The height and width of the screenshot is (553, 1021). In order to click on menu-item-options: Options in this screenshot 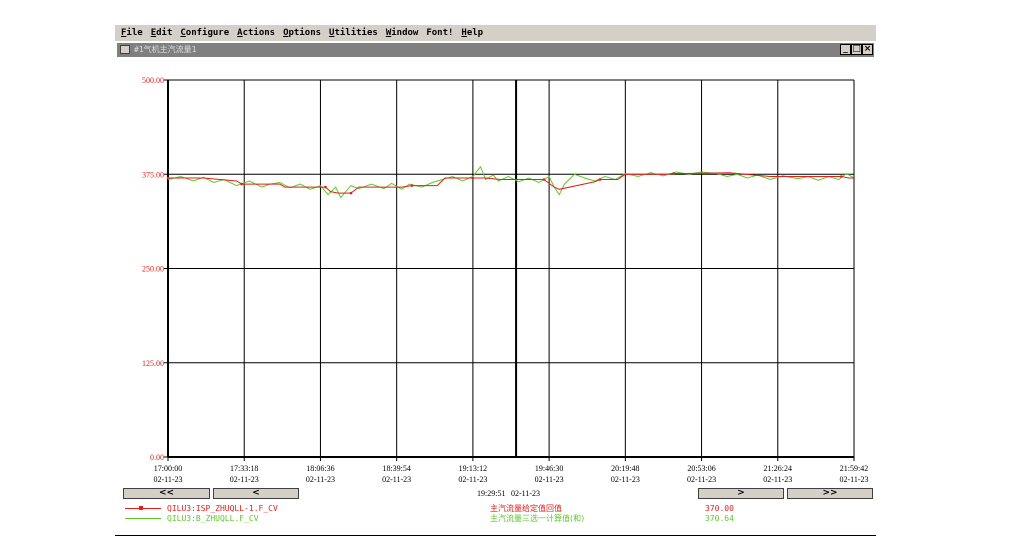, I will do `click(302, 33)`.